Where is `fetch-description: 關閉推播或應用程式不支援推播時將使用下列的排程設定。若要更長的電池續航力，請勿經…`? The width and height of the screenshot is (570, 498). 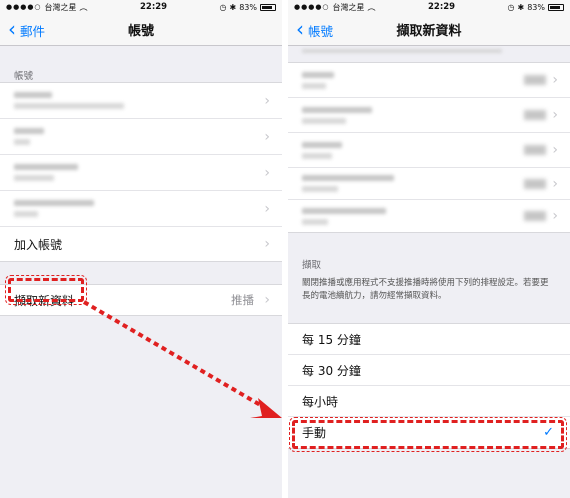 fetch-description: 關閉推播或應用程式不支援推播時將使用下列的排程設定。若要更長的電池續航力，請勿經… is located at coordinates (425, 289).